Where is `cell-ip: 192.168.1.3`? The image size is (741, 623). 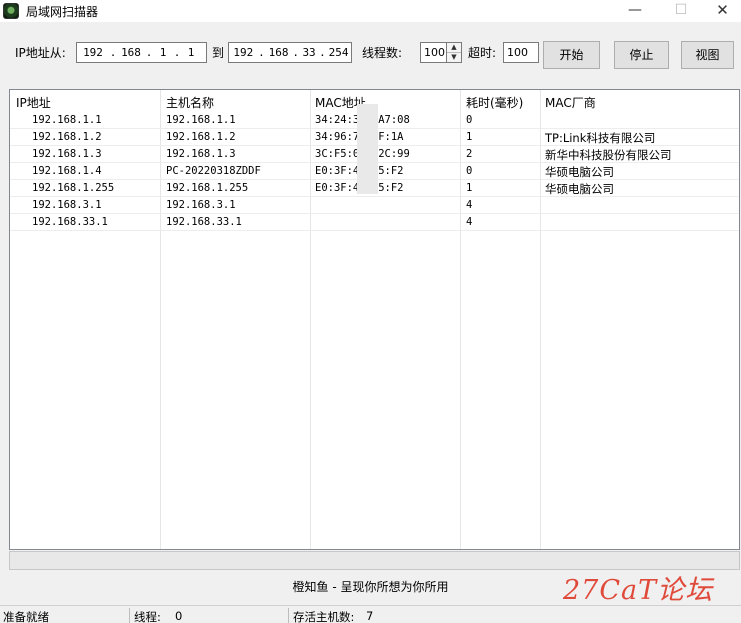
cell-ip: 192.168.1.3 is located at coordinates (67, 154).